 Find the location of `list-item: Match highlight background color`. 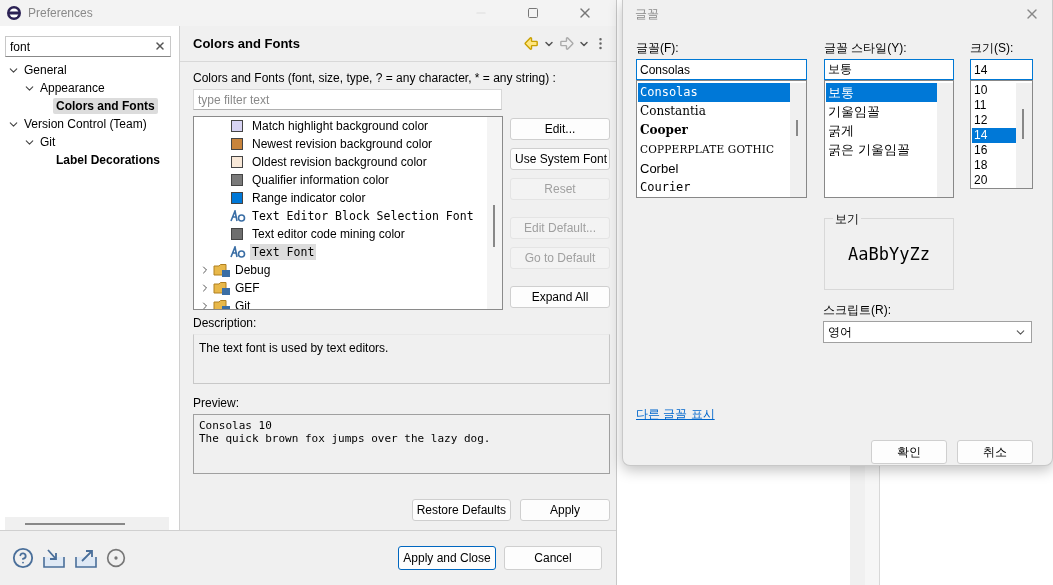

list-item: Match highlight background color is located at coordinates (340, 126).